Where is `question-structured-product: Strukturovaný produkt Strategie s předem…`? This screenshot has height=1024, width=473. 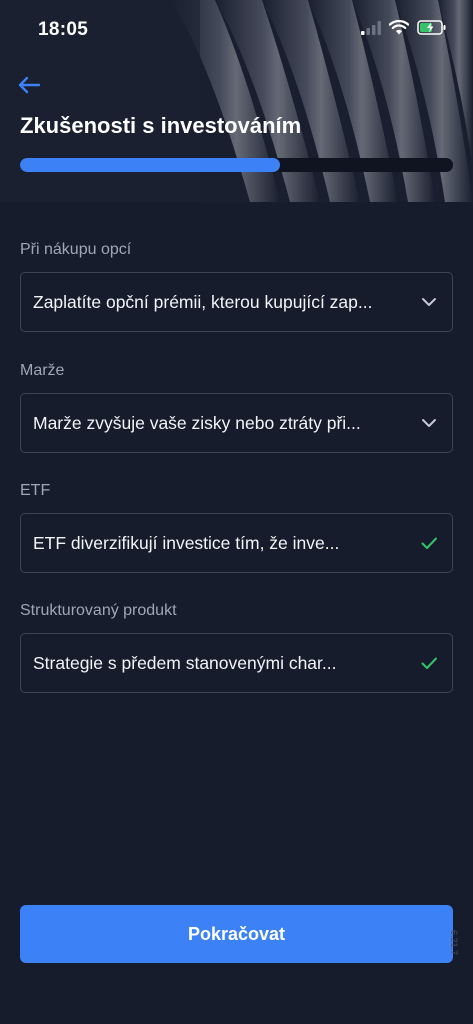
question-structured-product: Strukturovaný produkt Strategie s předem… is located at coordinates (236, 647).